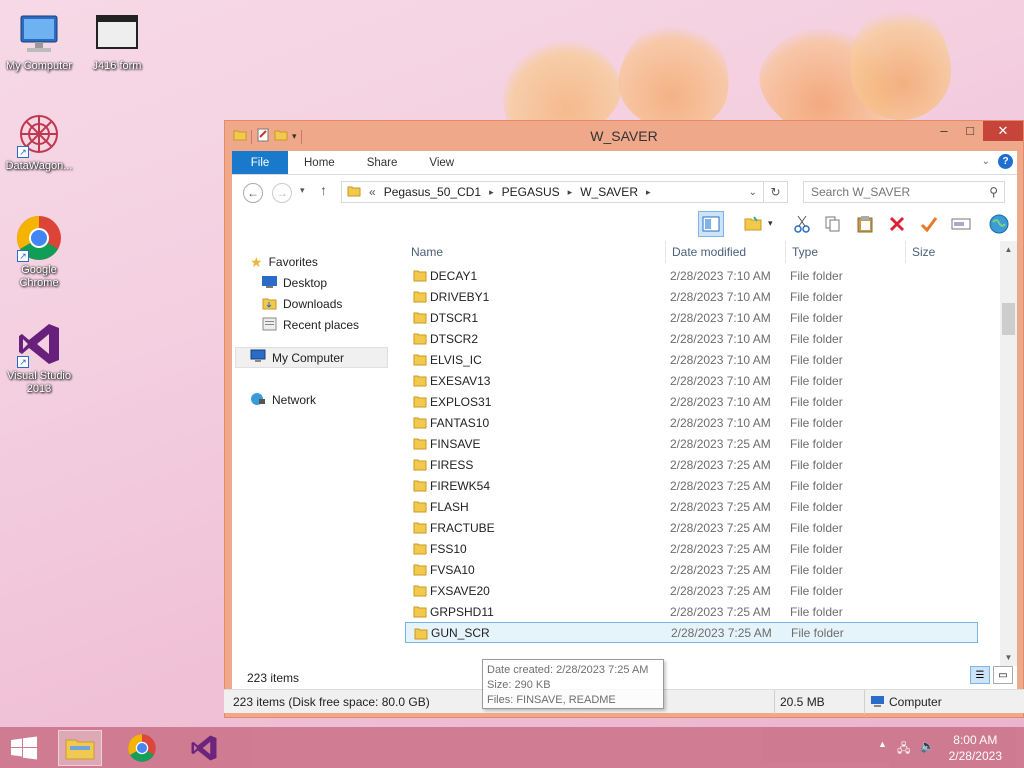 This screenshot has width=1024, height=768. I want to click on up-button: ↑, so click(323, 190).